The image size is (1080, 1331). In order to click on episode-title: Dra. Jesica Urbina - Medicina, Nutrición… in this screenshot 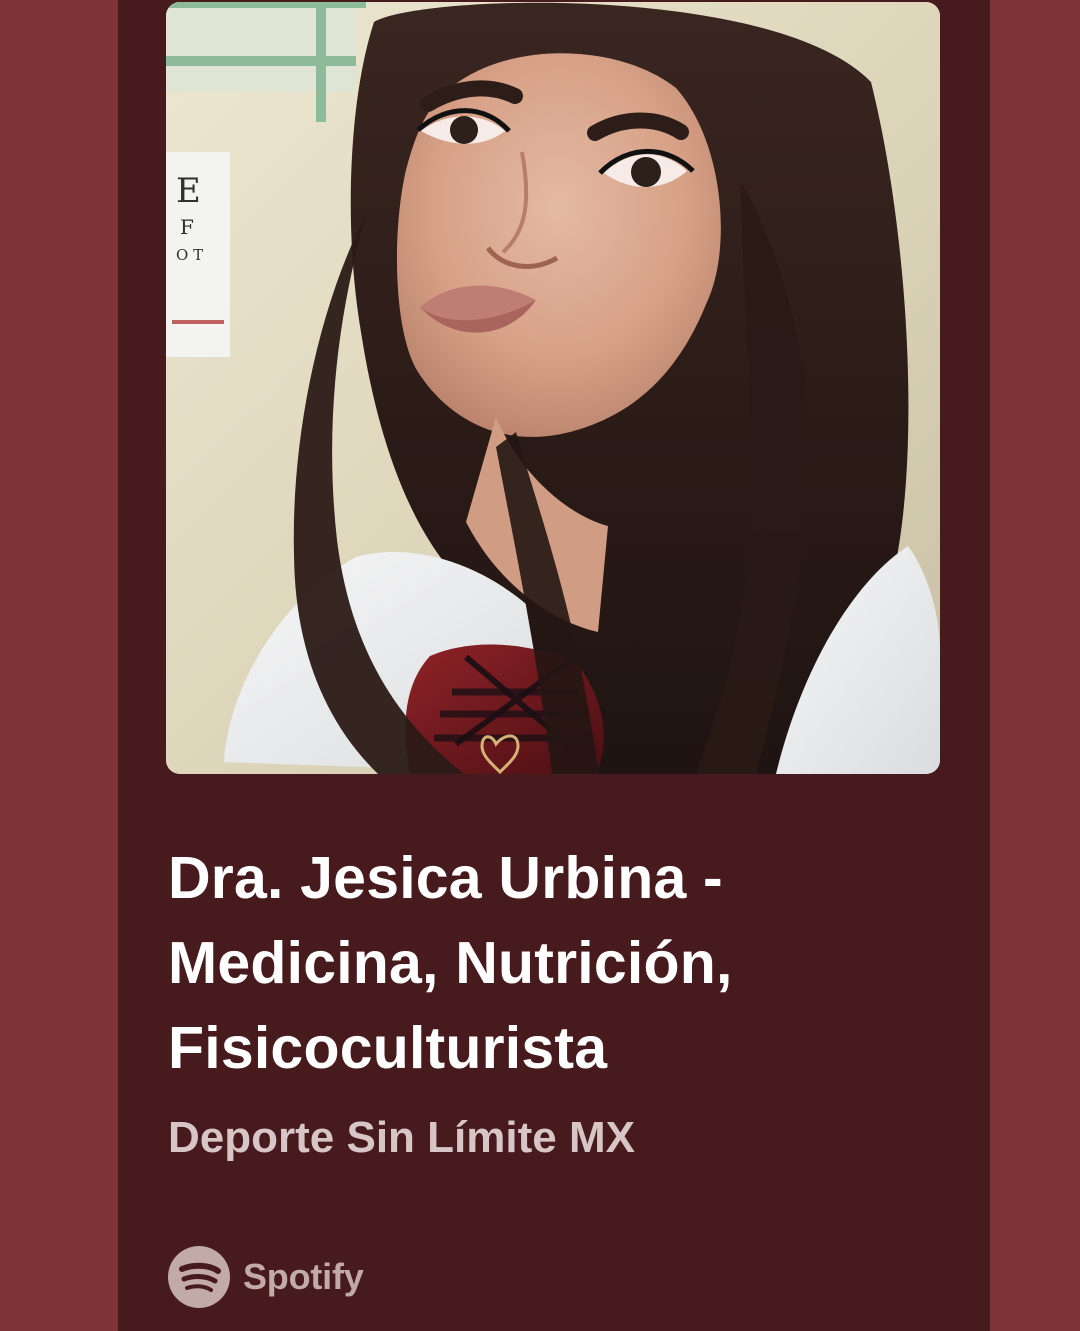, I will do `click(450, 963)`.